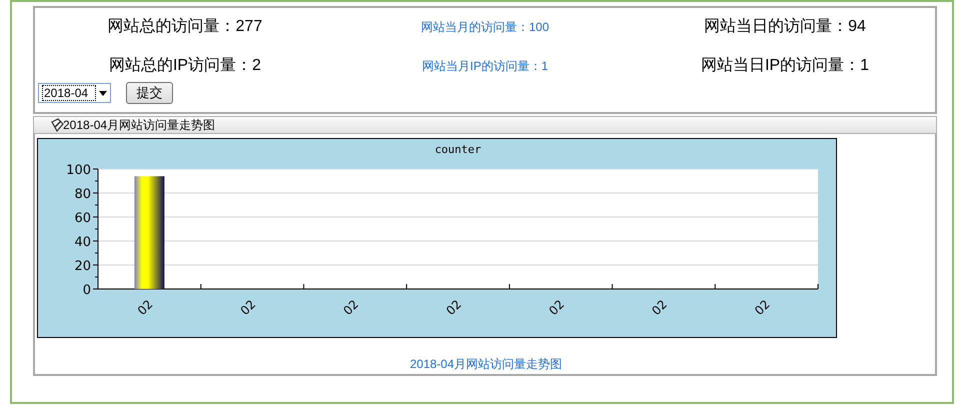 The image size is (962, 413). What do you see at coordinates (184, 66) in the screenshot?
I see `stat-text: 网站总的IP访问量：2` at bounding box center [184, 66].